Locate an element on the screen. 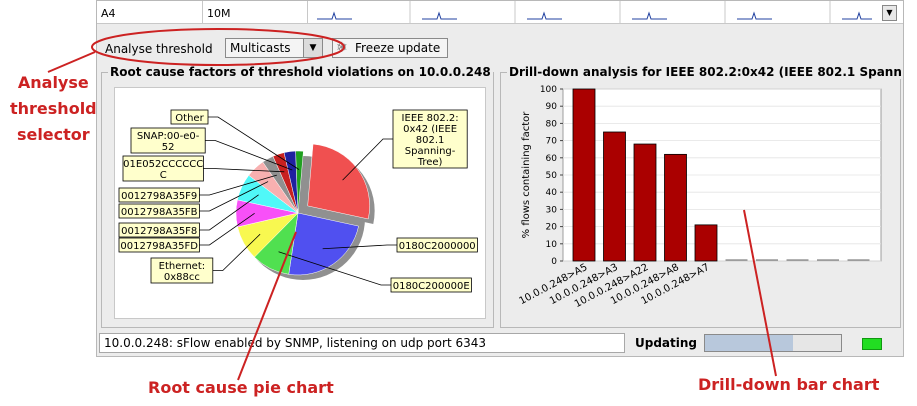 The width and height of the screenshot is (917, 406). pie-slice is located at coordinates (338, 181).